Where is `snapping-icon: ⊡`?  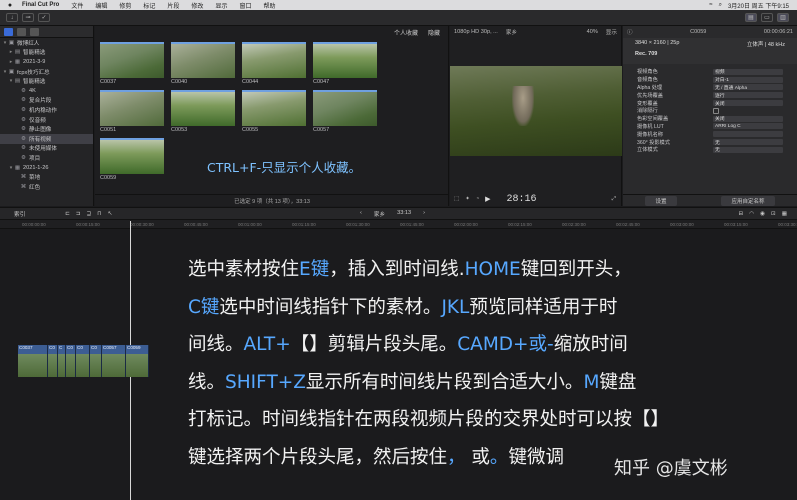 snapping-icon: ⊡ is located at coordinates (773, 214).